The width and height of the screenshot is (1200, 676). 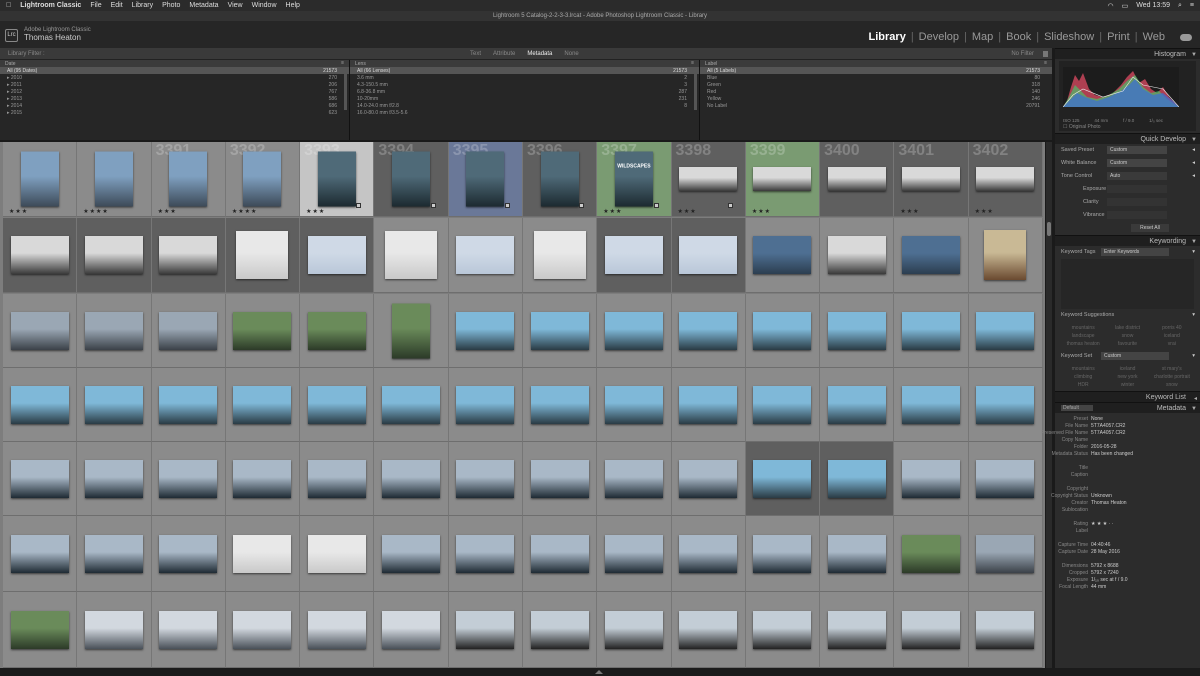 What do you see at coordinates (1154, 37) in the screenshot?
I see `module-web: Web` at bounding box center [1154, 37].